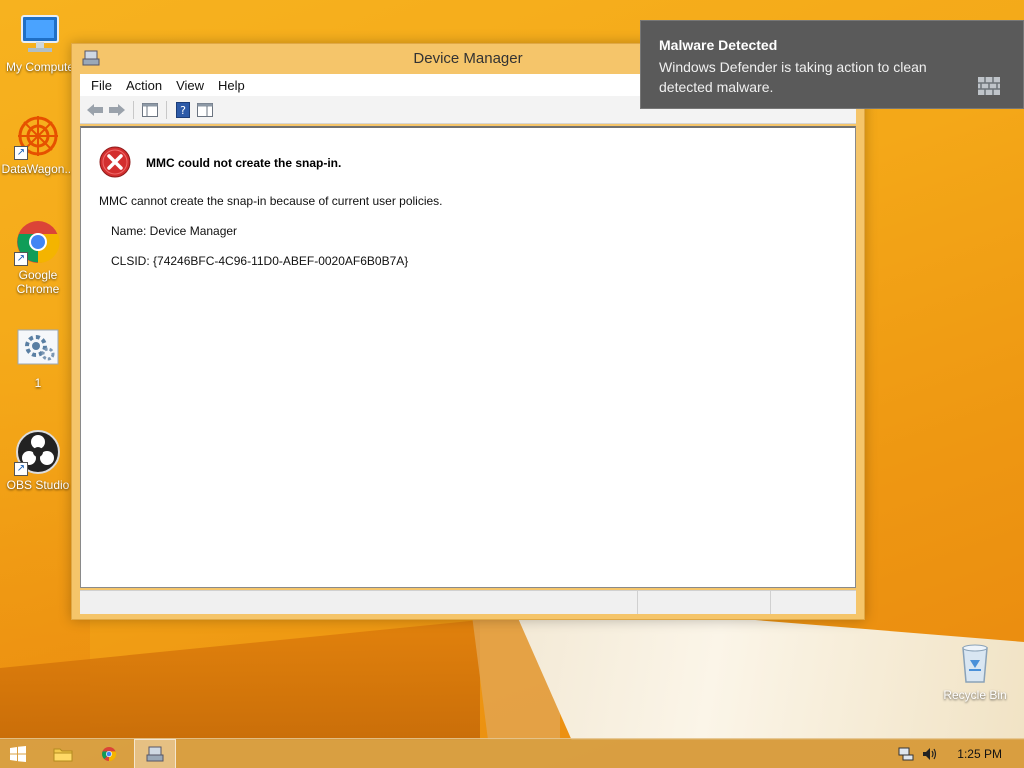 Image resolution: width=1024 pixels, height=768 pixels. I want to click on help-button: ?, so click(183, 110).